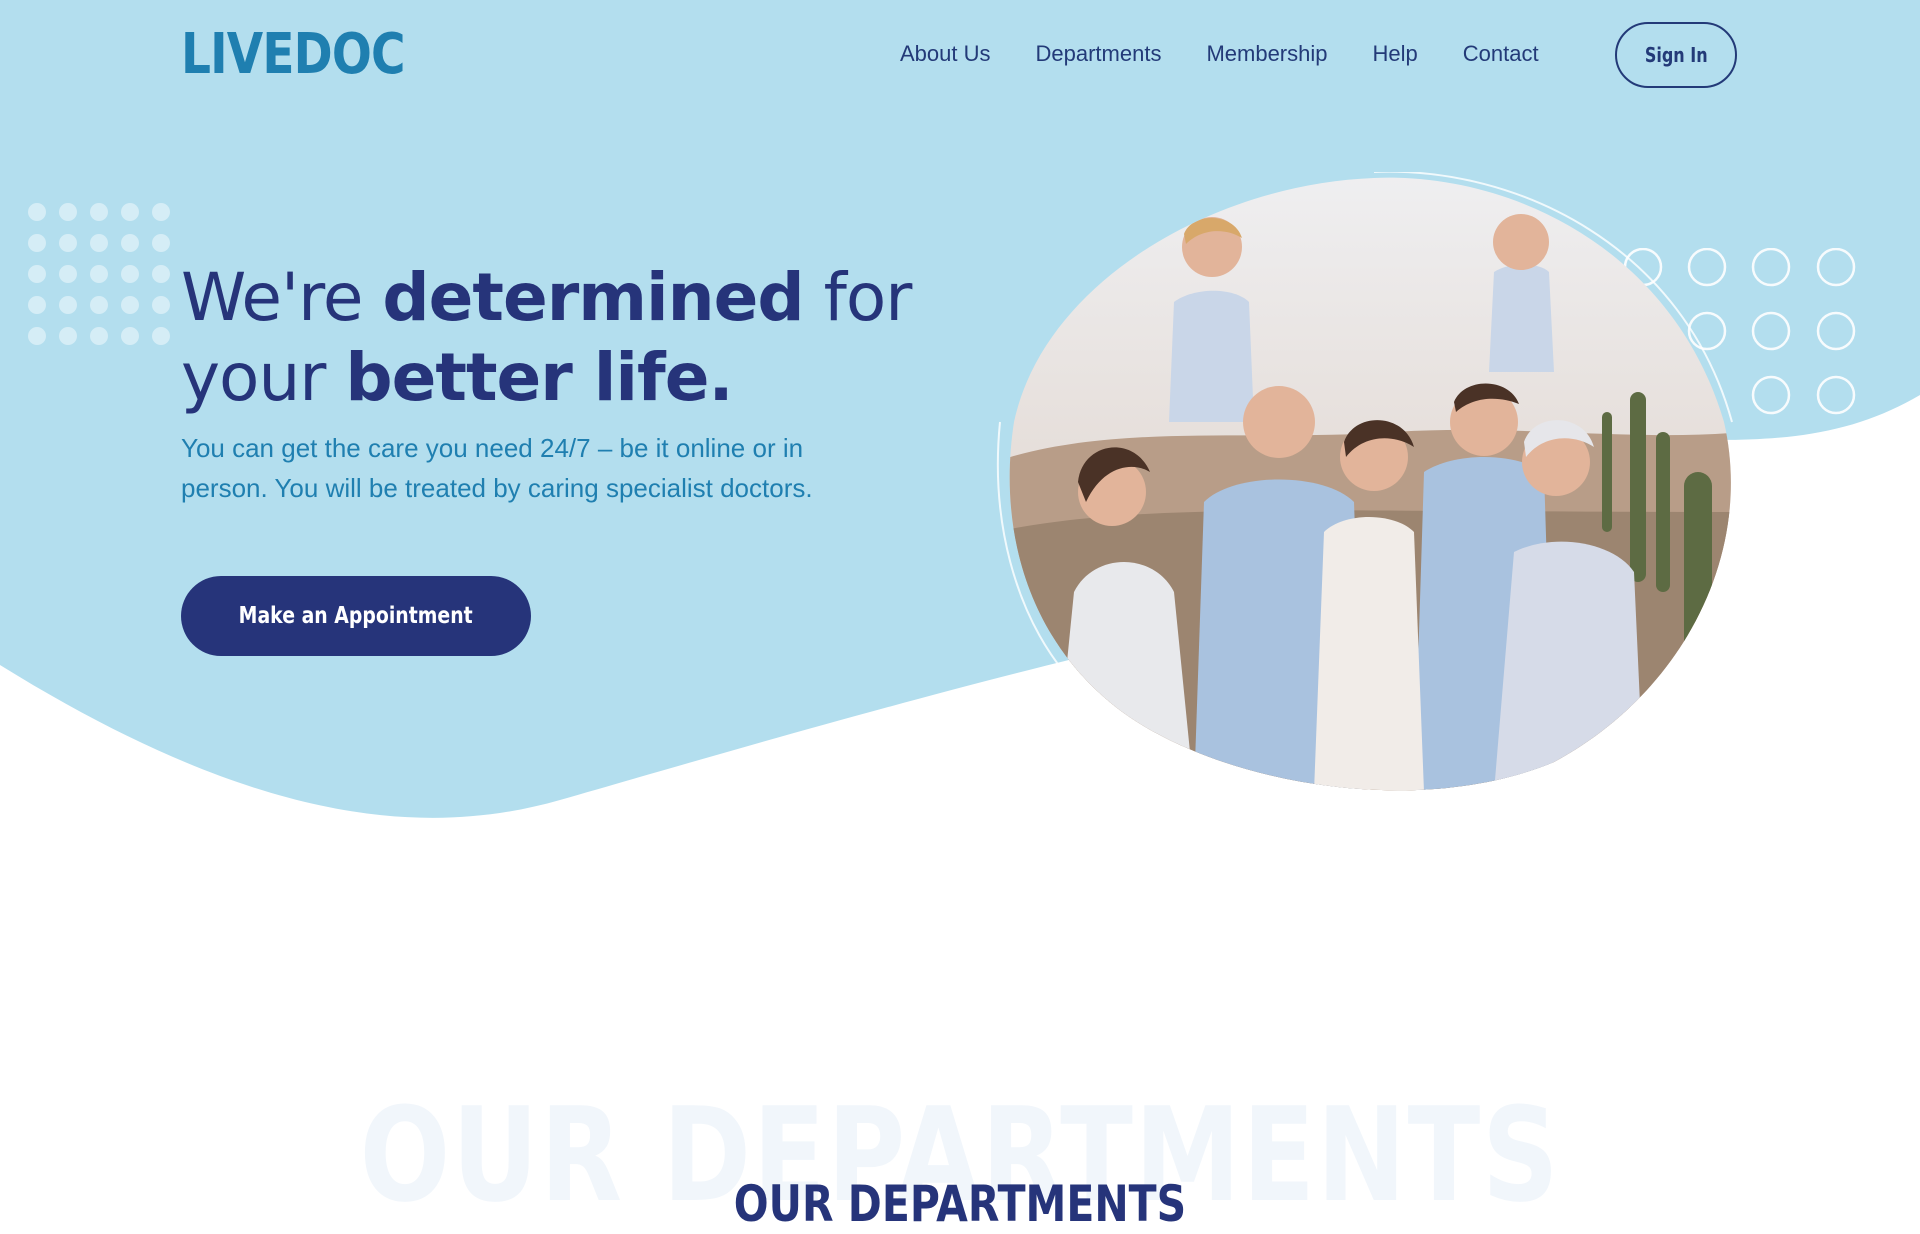 Image resolution: width=1920 pixels, height=1234 pixels. What do you see at coordinates (593, 297) in the screenshot?
I see `headline-emphasis-1: determined` at bounding box center [593, 297].